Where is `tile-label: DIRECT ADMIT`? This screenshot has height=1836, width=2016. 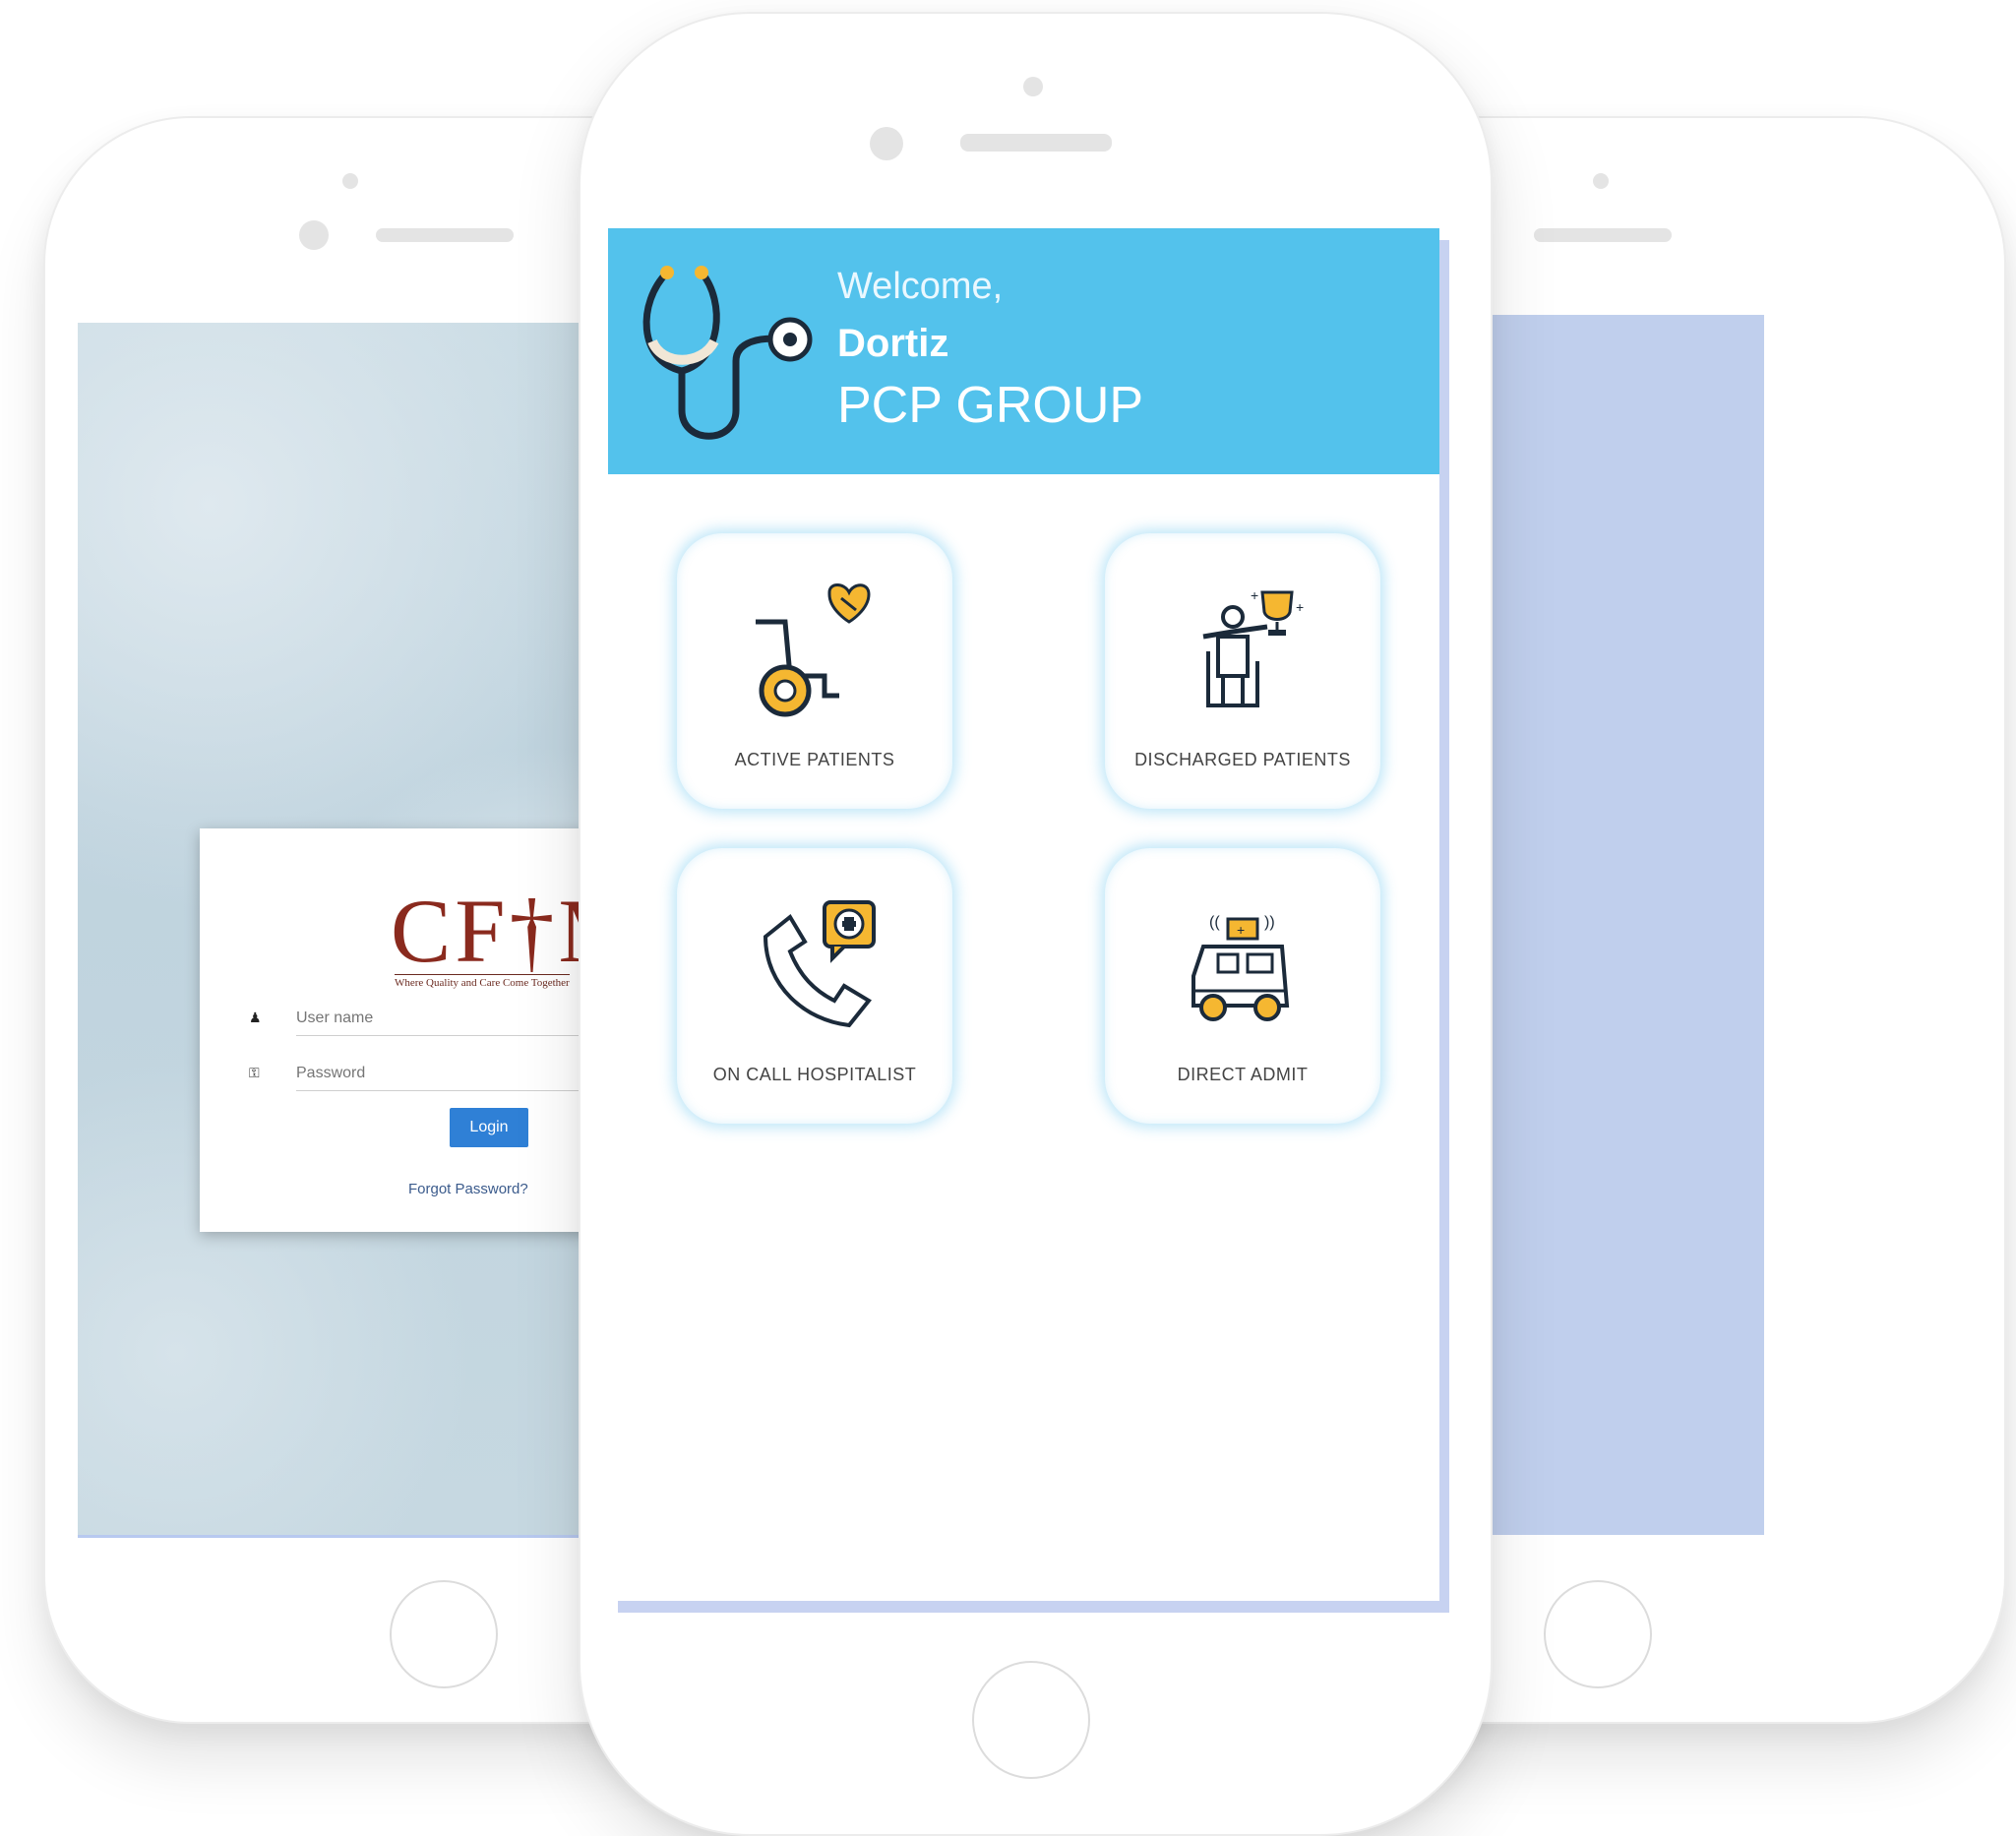 tile-label: DIRECT ADMIT is located at coordinates (1243, 1074).